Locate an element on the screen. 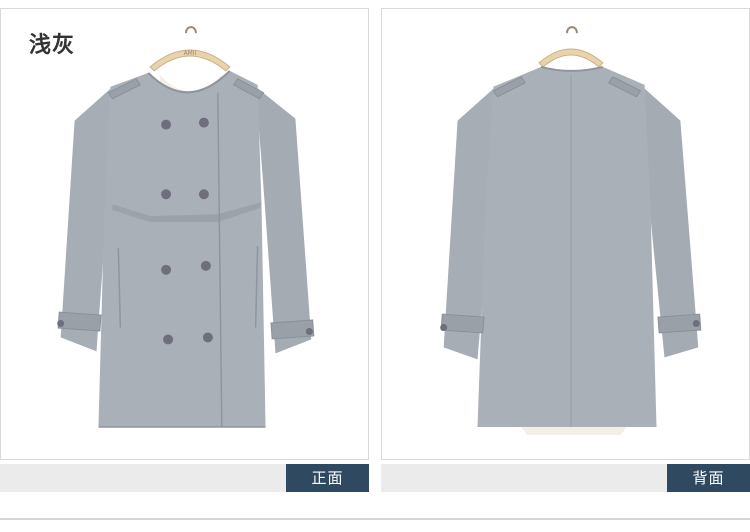 Image resolution: width=750 pixels, height=532 pixels. front-view-label: 正面 is located at coordinates (327, 478).